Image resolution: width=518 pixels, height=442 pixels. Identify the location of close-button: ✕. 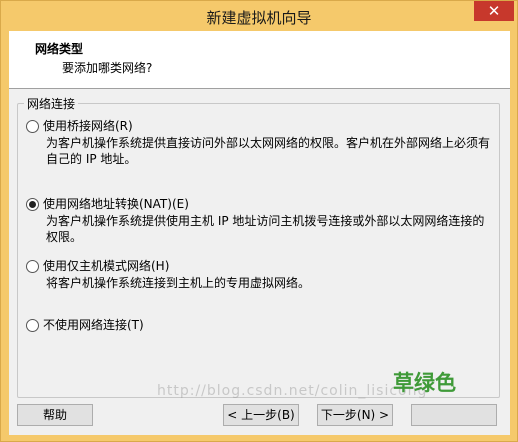
(494, 11).